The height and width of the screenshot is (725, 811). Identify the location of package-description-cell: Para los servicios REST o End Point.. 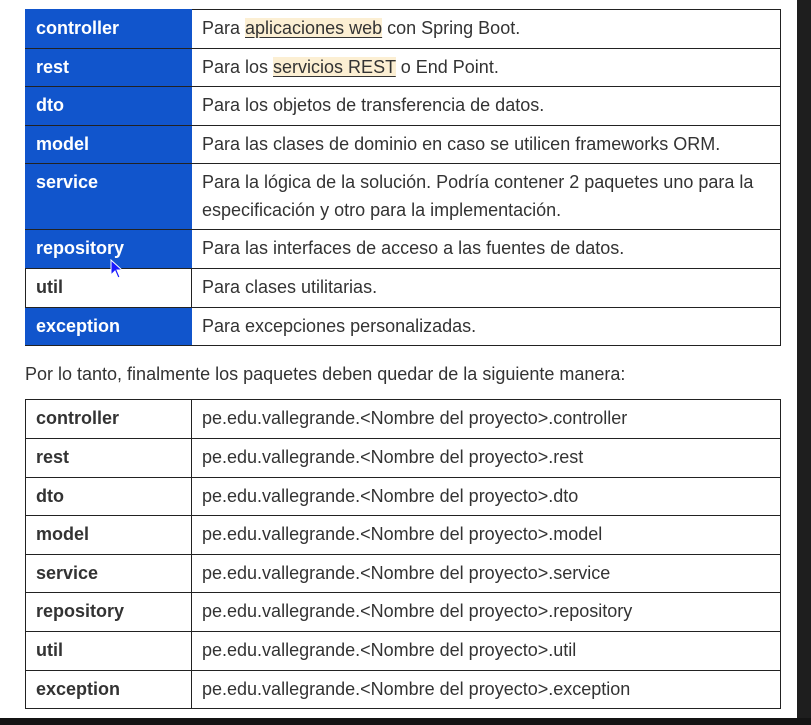
(486, 67).